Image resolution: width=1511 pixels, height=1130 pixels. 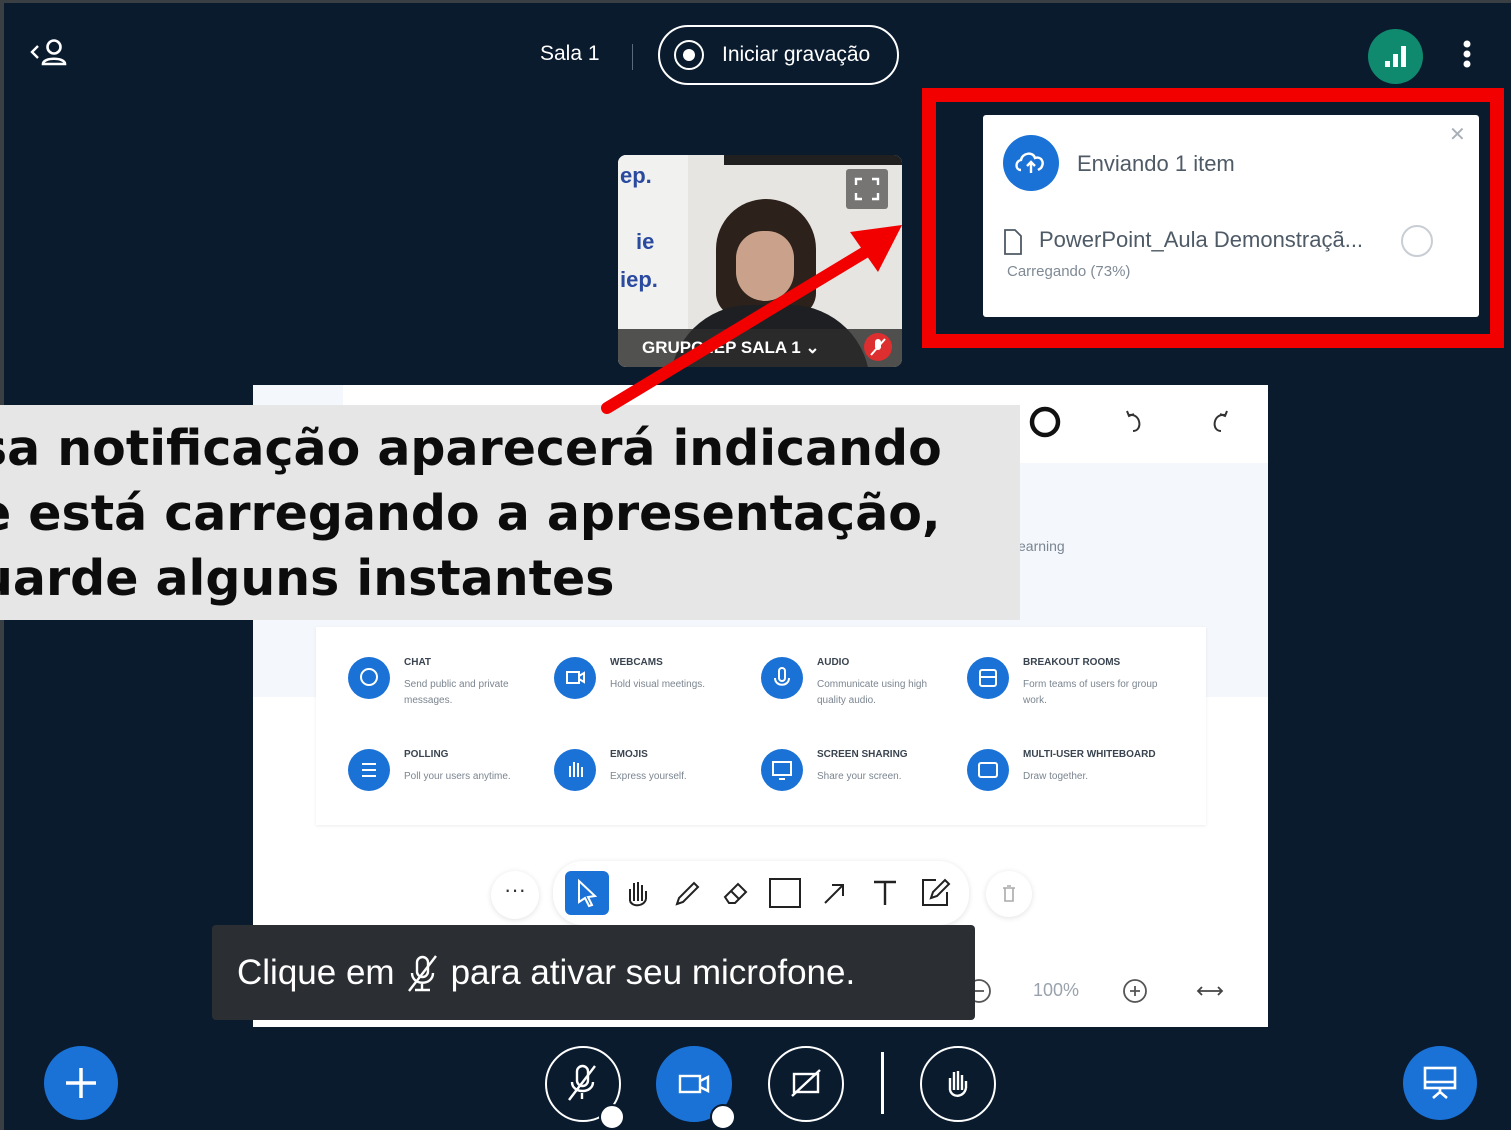 I want to click on edit-note-icon, so click(x=936, y=892).